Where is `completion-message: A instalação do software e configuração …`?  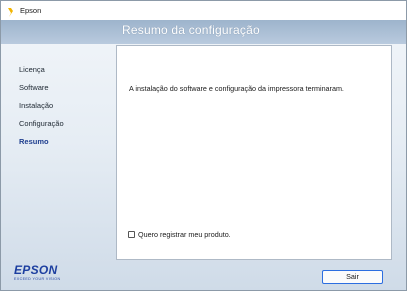
completion-message: A instalação do software e configuração … is located at coordinates (236, 88).